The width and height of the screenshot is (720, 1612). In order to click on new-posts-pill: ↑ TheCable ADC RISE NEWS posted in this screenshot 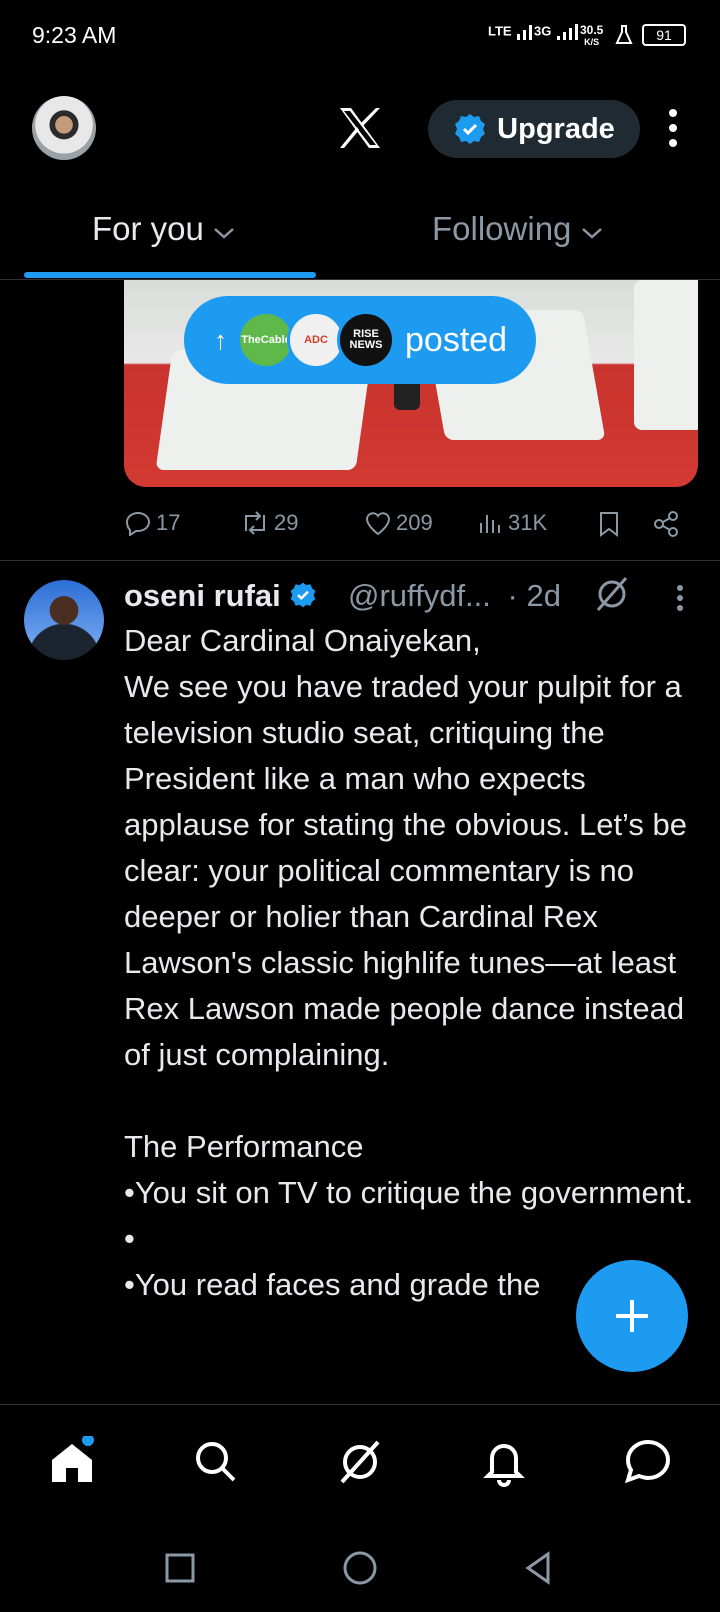, I will do `click(360, 340)`.